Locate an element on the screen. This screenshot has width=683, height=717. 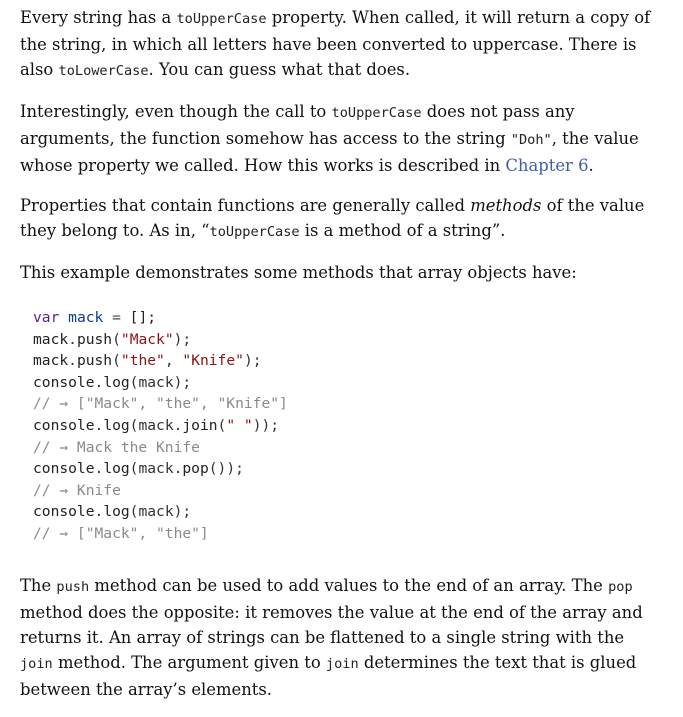
text: The is located at coordinates (38, 585).